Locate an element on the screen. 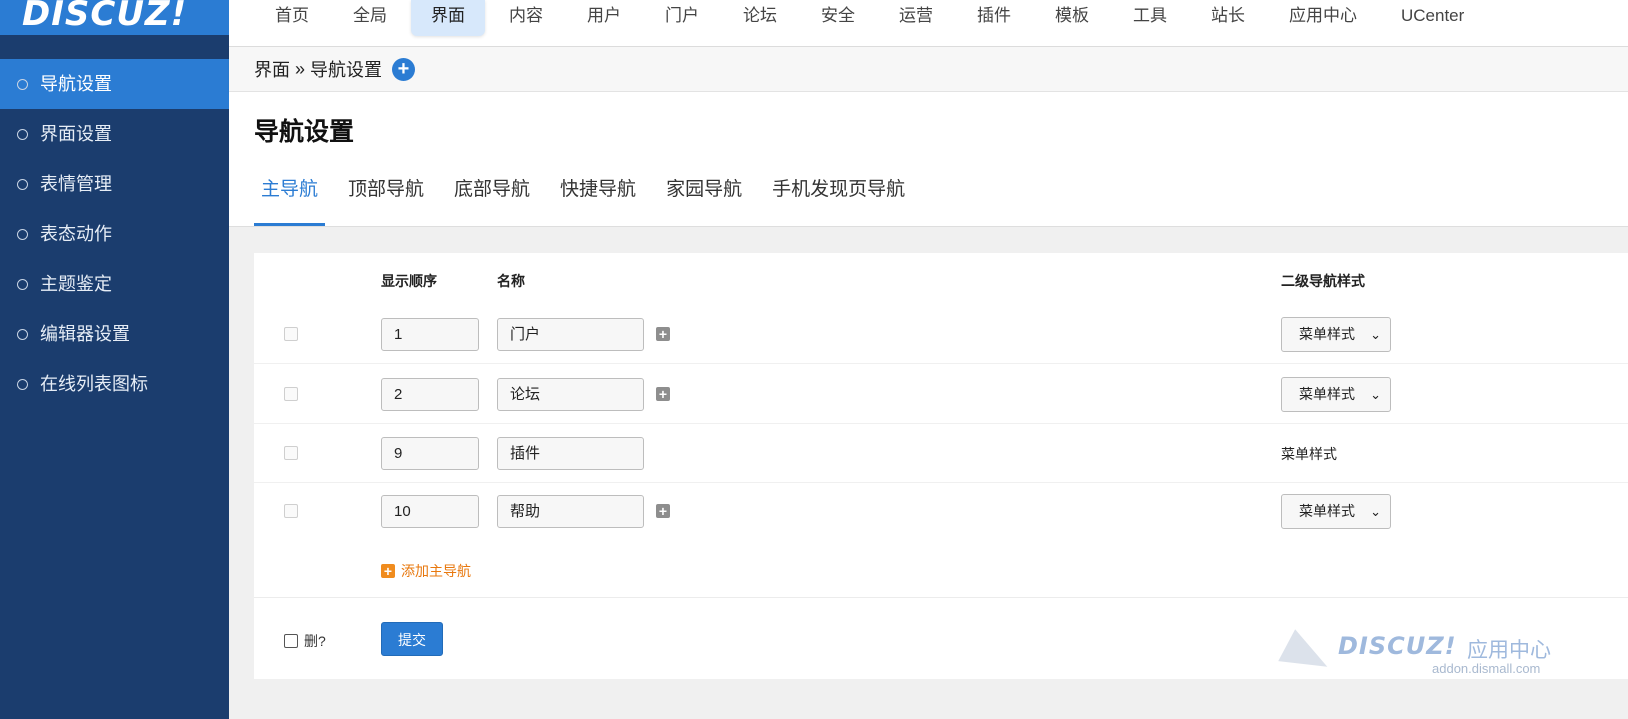  sidebar-item-emoticons: 表情管理 is located at coordinates (114, 184).